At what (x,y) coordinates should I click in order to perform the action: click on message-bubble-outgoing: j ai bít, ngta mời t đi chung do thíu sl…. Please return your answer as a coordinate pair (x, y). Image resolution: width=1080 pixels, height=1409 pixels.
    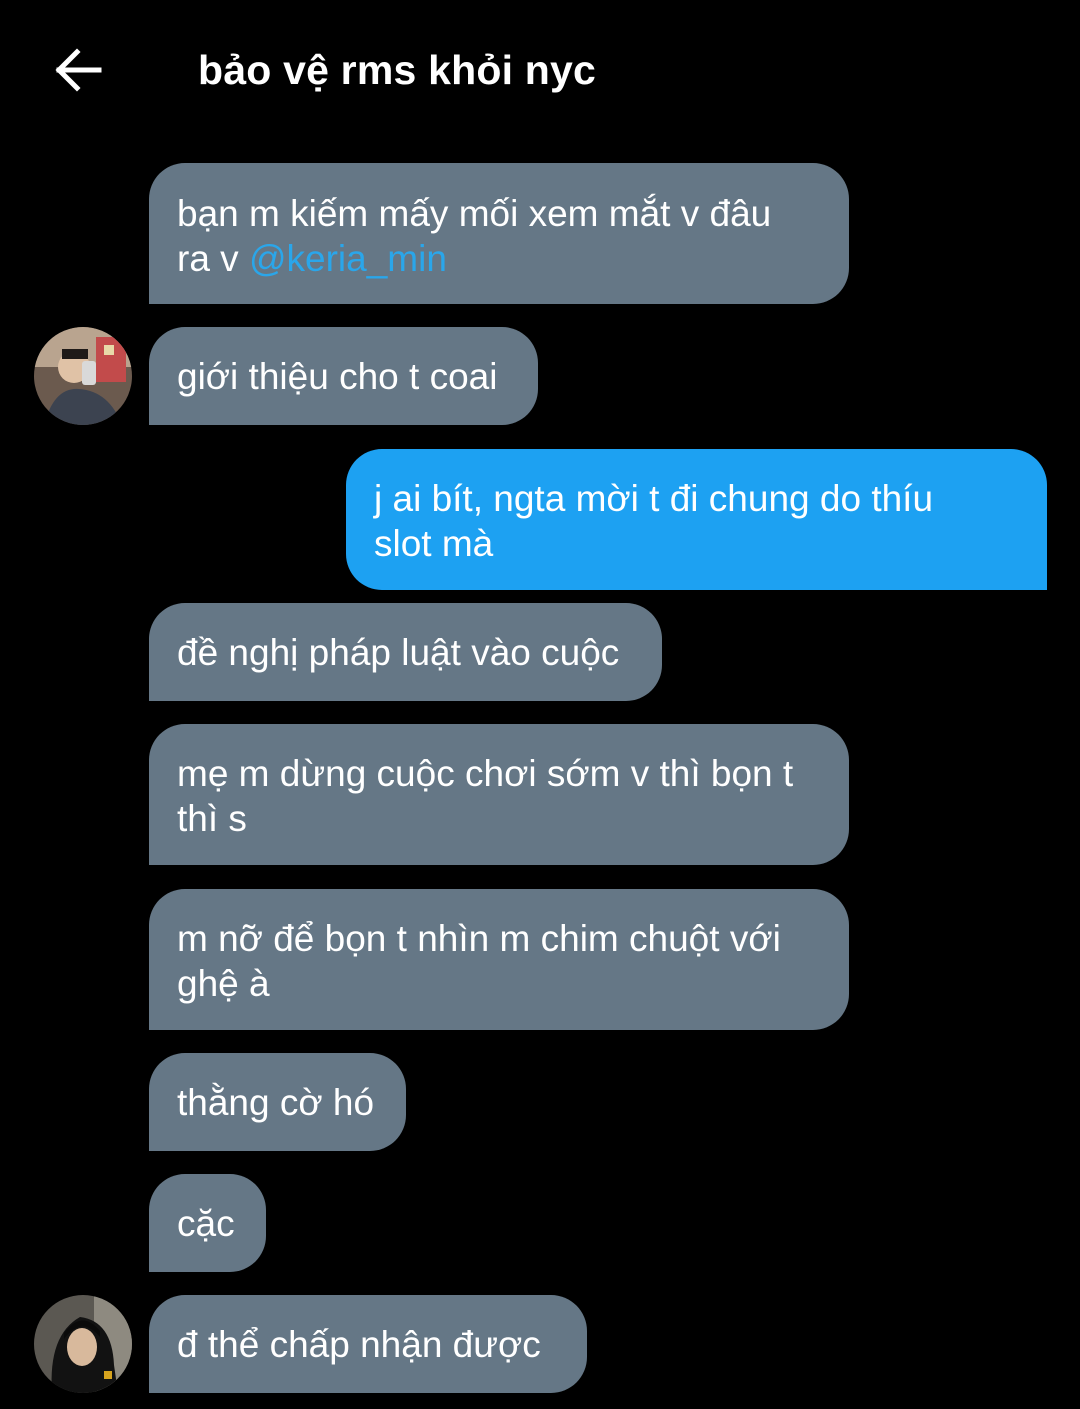
    Looking at the image, I should click on (696, 519).